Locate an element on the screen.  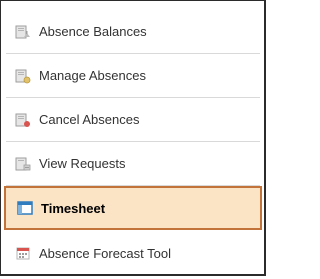
menu-item-label: View Requests is located at coordinates (82, 163).